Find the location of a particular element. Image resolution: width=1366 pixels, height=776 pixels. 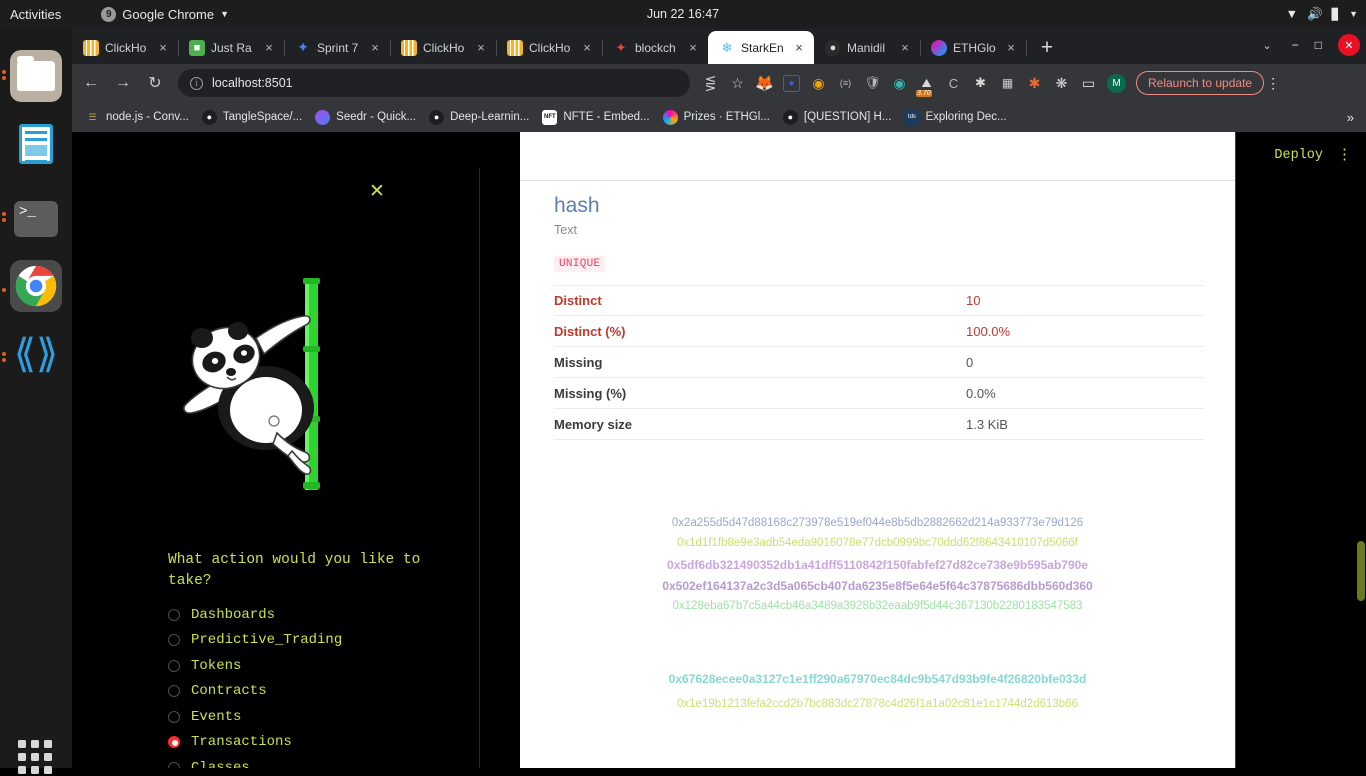

radio-label: Predictive_Trading is located at coordinates (267, 640).